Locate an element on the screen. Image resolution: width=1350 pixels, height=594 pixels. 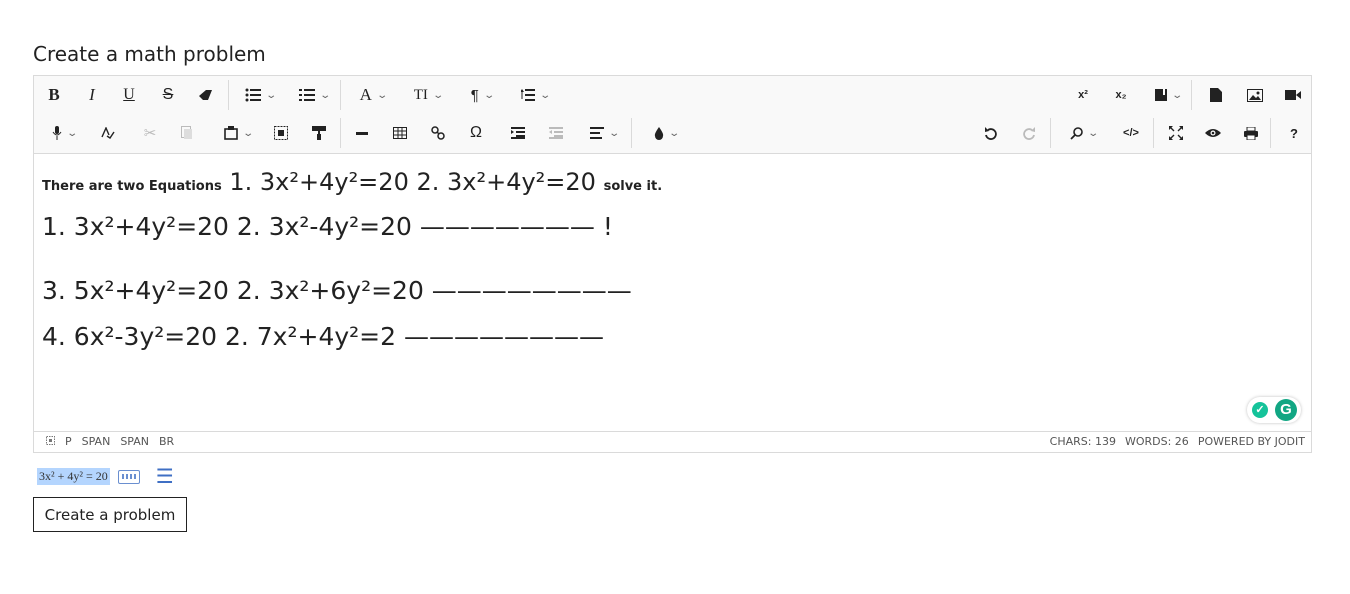
unordered-list-button: ⌄ is located at coordinates (260, 95).